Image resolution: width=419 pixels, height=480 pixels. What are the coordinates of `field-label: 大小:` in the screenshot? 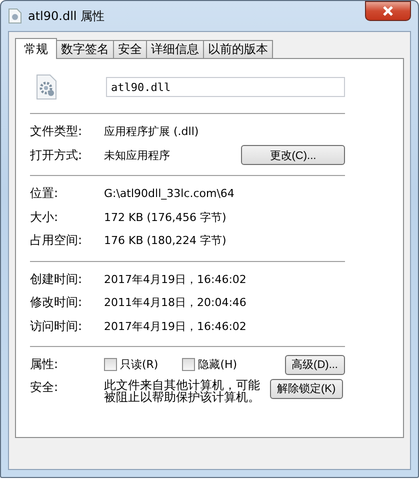 It's located at (45, 217).